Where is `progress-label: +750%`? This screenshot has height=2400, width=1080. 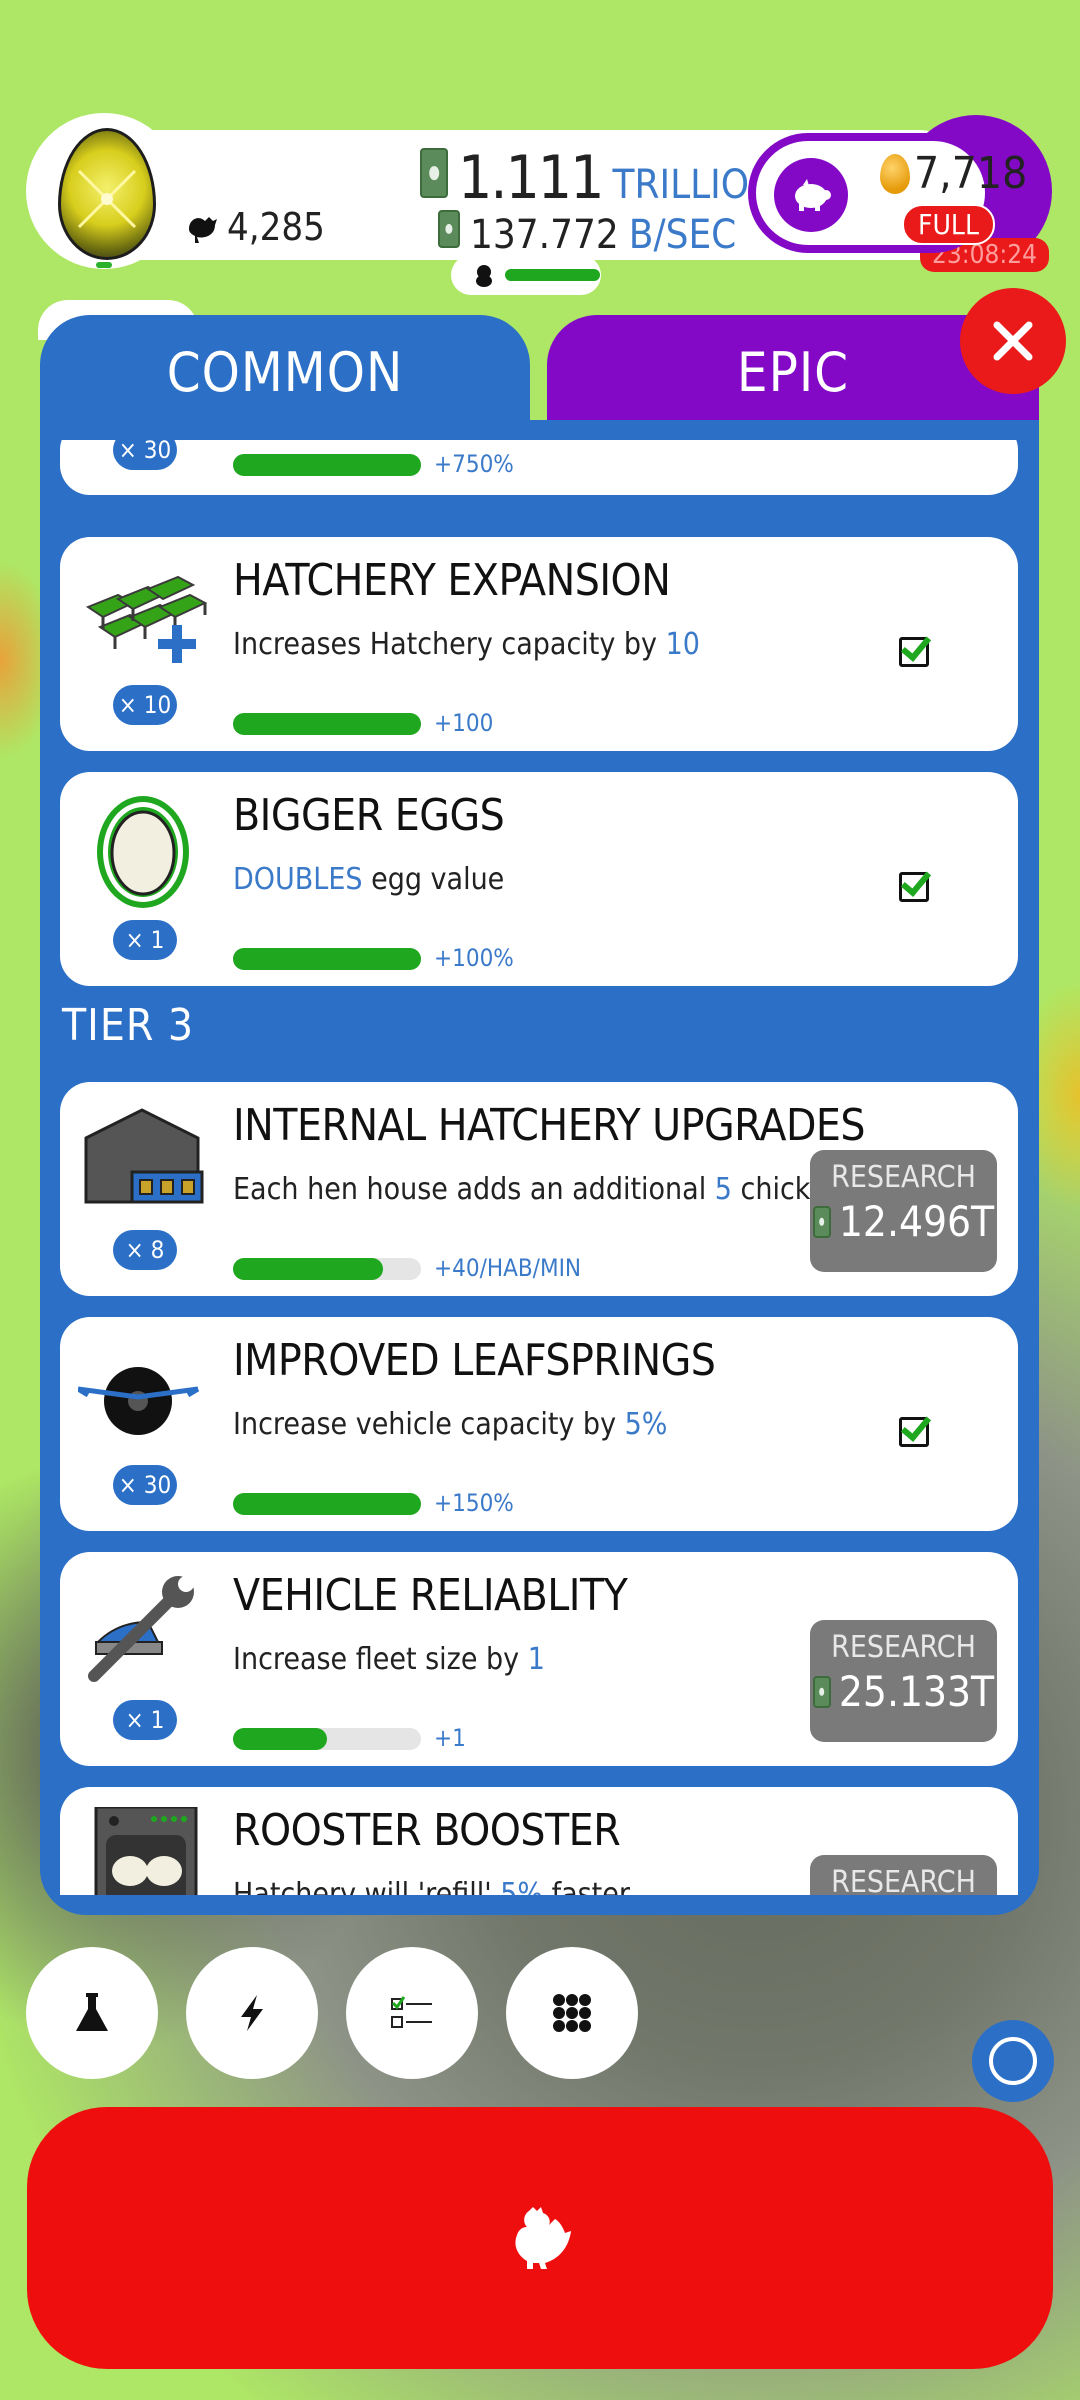
progress-label: +750% is located at coordinates (474, 464).